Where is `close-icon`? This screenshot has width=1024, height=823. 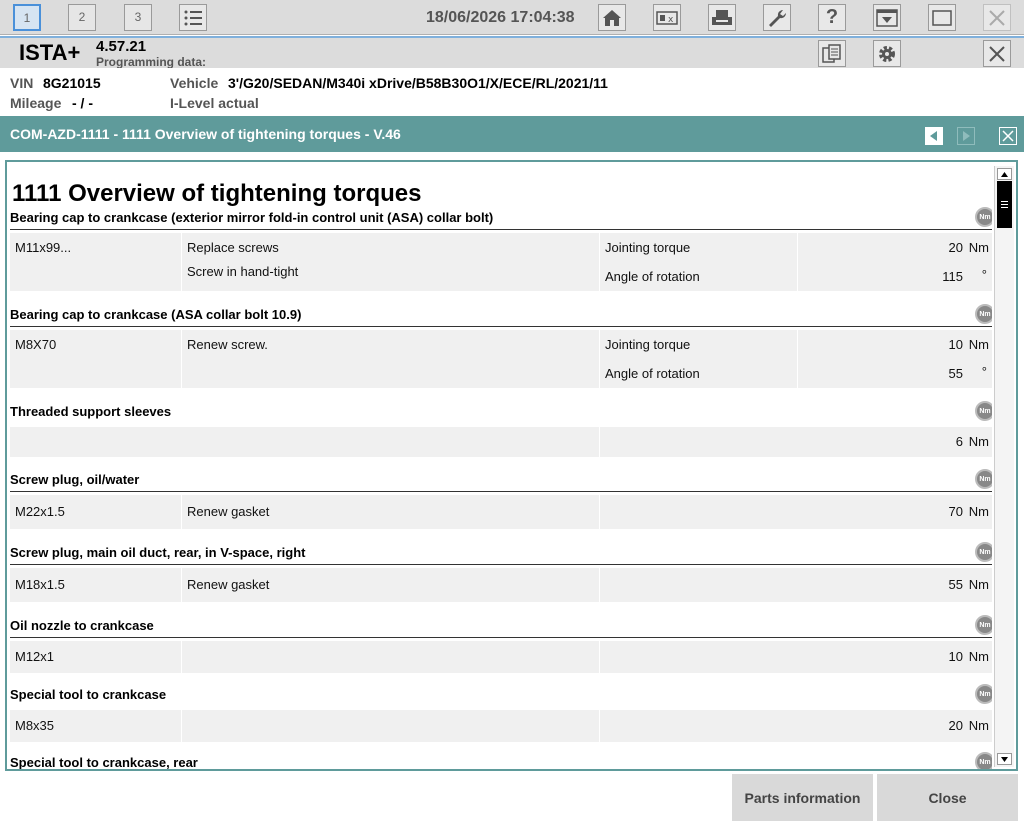
close-icon is located at coordinates (997, 17).